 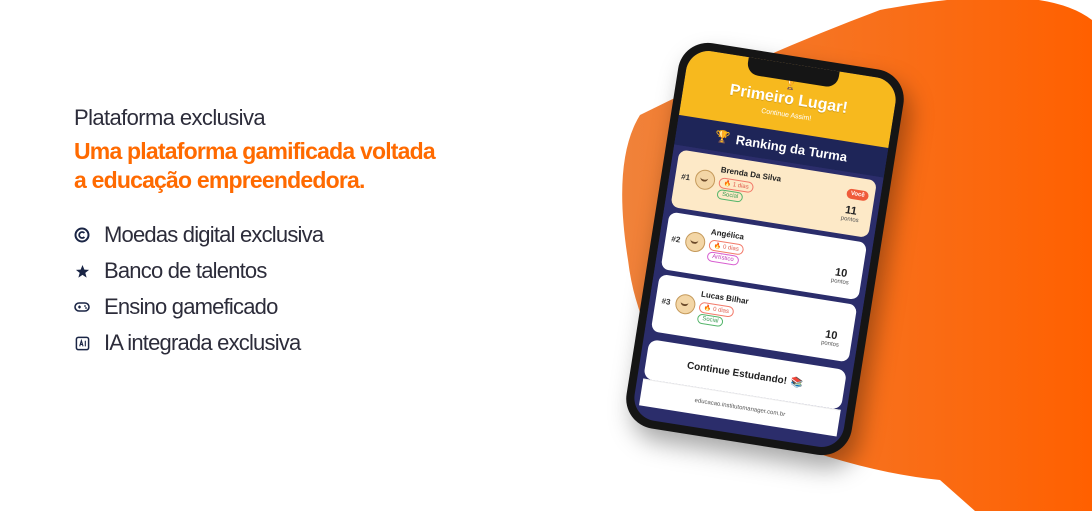 What do you see at coordinates (170, 117) in the screenshot?
I see `eyebrow-text: Plataforma exclusiva` at bounding box center [170, 117].